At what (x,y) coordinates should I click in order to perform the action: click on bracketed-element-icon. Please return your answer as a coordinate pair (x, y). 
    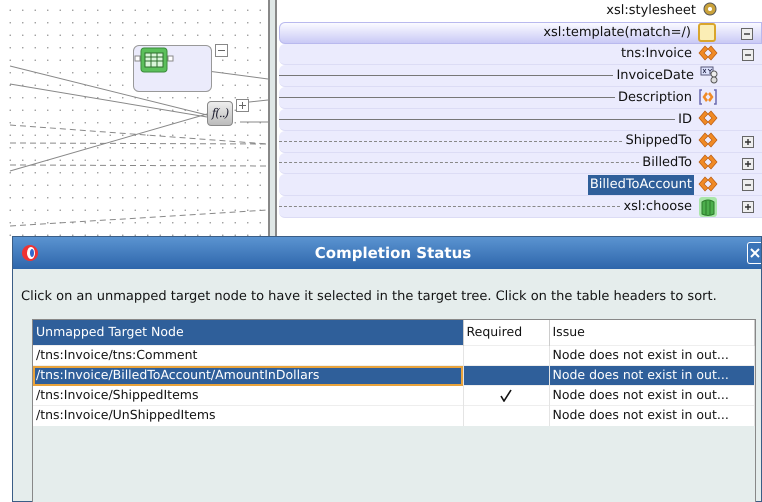
    Looking at the image, I should click on (708, 98).